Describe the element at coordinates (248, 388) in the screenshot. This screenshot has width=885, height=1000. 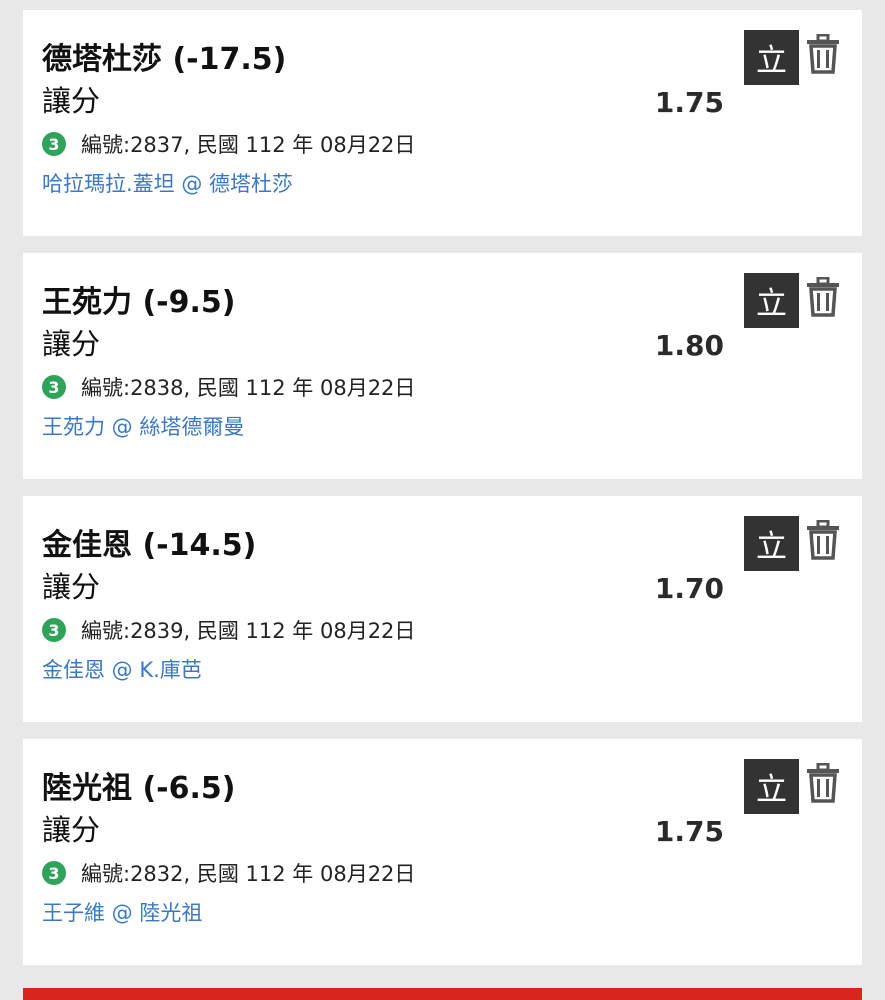
I see `bet-info-text: 編號:2838, 民國 112 年 08月22日` at that location.